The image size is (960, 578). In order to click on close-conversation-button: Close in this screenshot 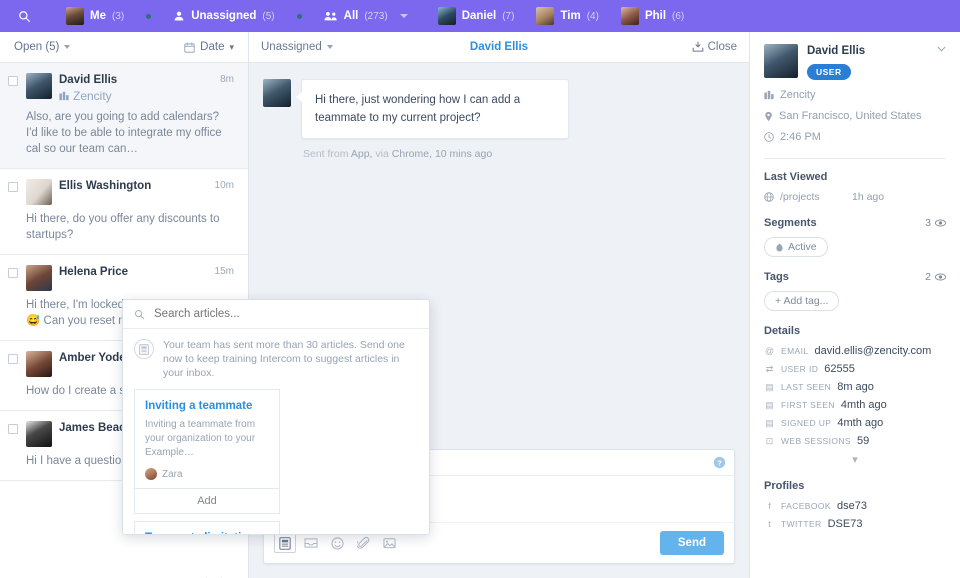, I will do `click(714, 47)`.